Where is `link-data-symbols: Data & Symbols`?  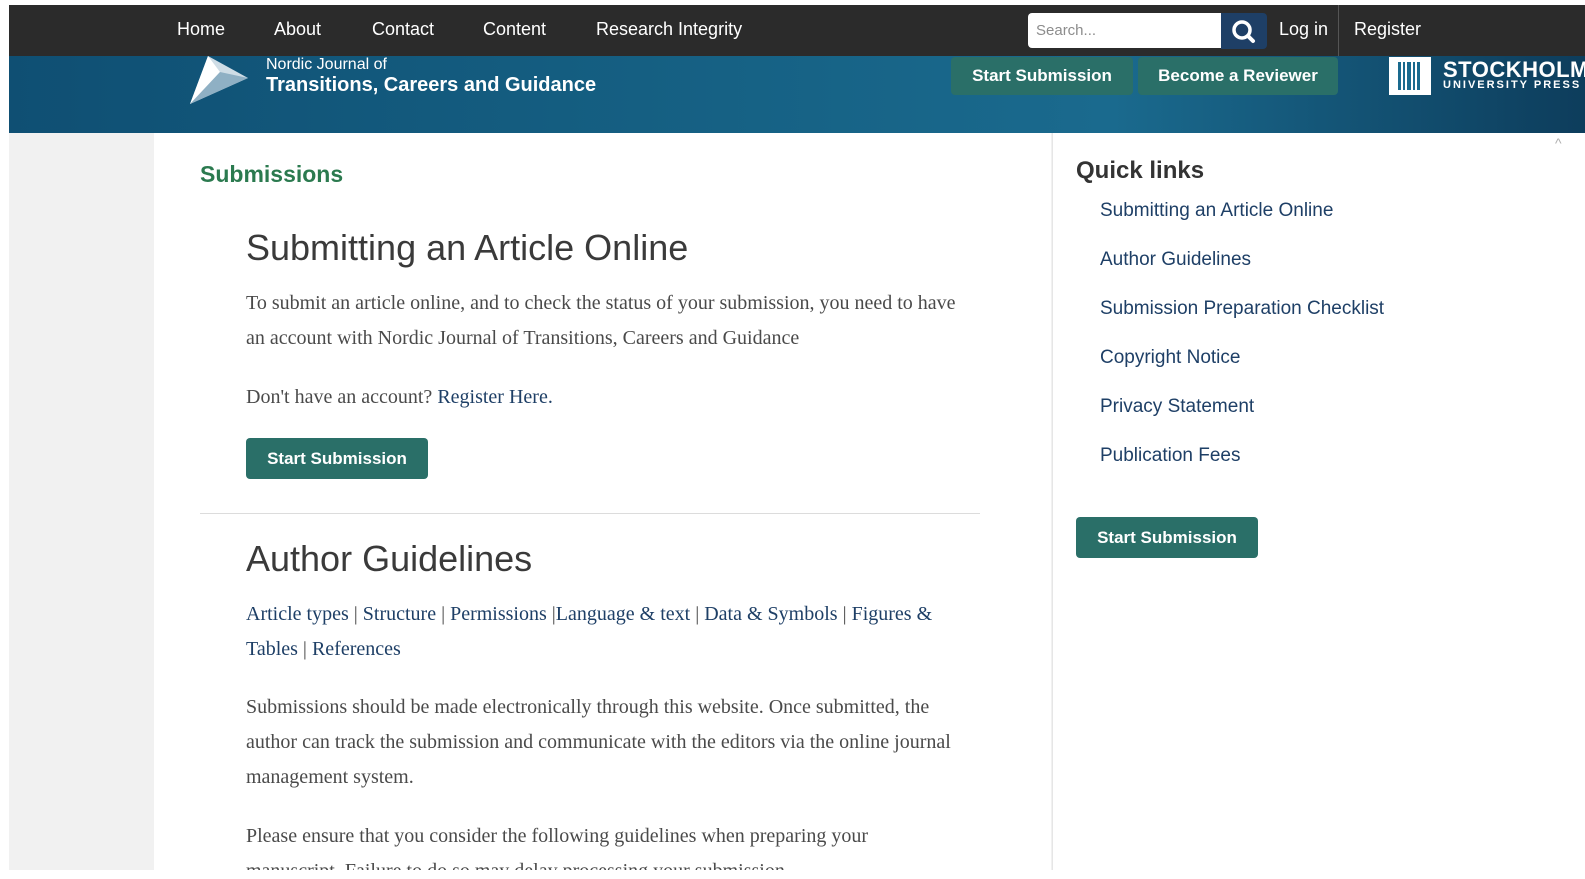 link-data-symbols: Data & Symbols is located at coordinates (770, 614).